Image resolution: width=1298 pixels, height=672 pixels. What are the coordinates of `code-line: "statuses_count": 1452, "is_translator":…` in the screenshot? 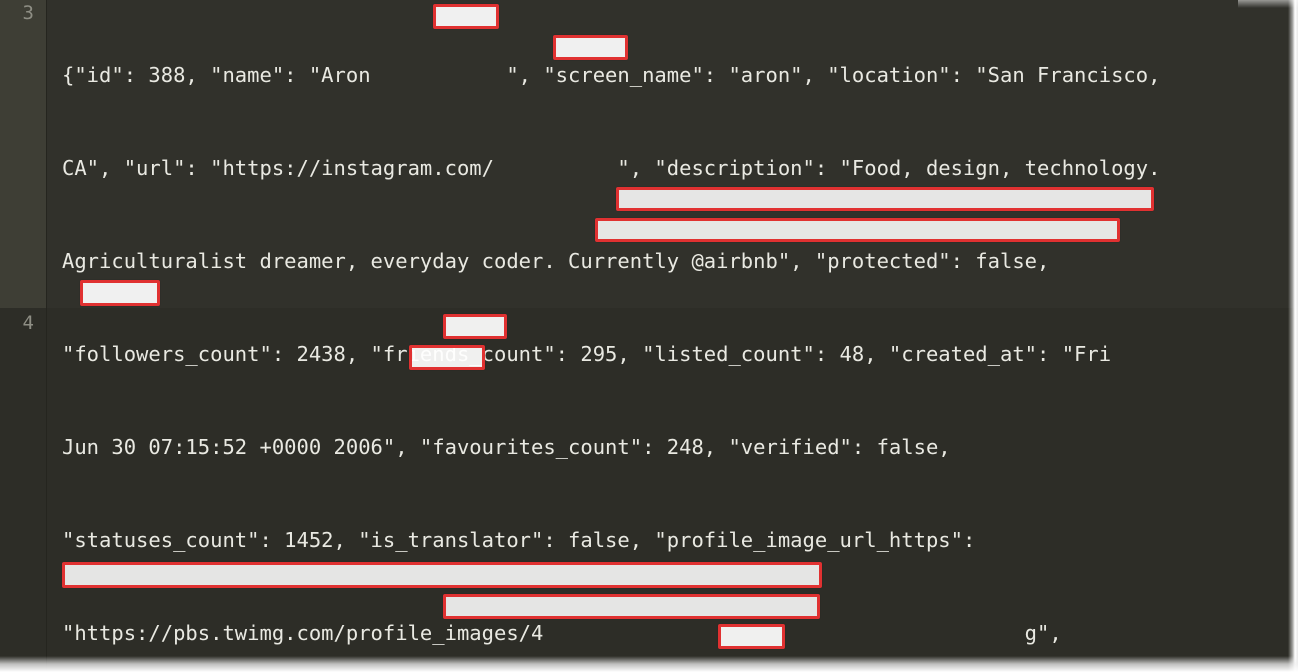 It's located at (519, 540).